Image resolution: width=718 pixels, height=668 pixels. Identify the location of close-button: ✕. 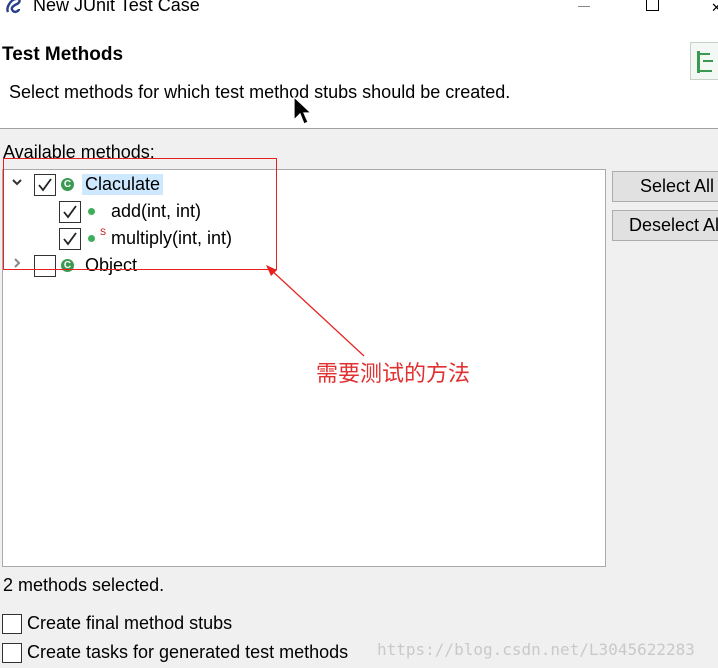
(714, 7).